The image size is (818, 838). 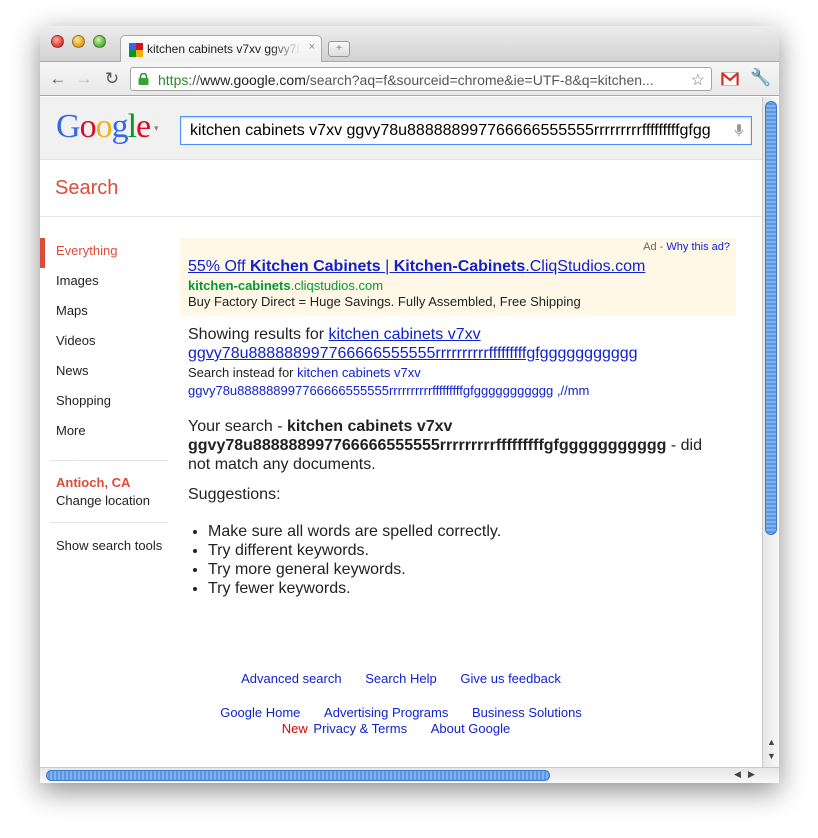 What do you see at coordinates (339, 49) in the screenshot?
I see `new-tab-button: +` at bounding box center [339, 49].